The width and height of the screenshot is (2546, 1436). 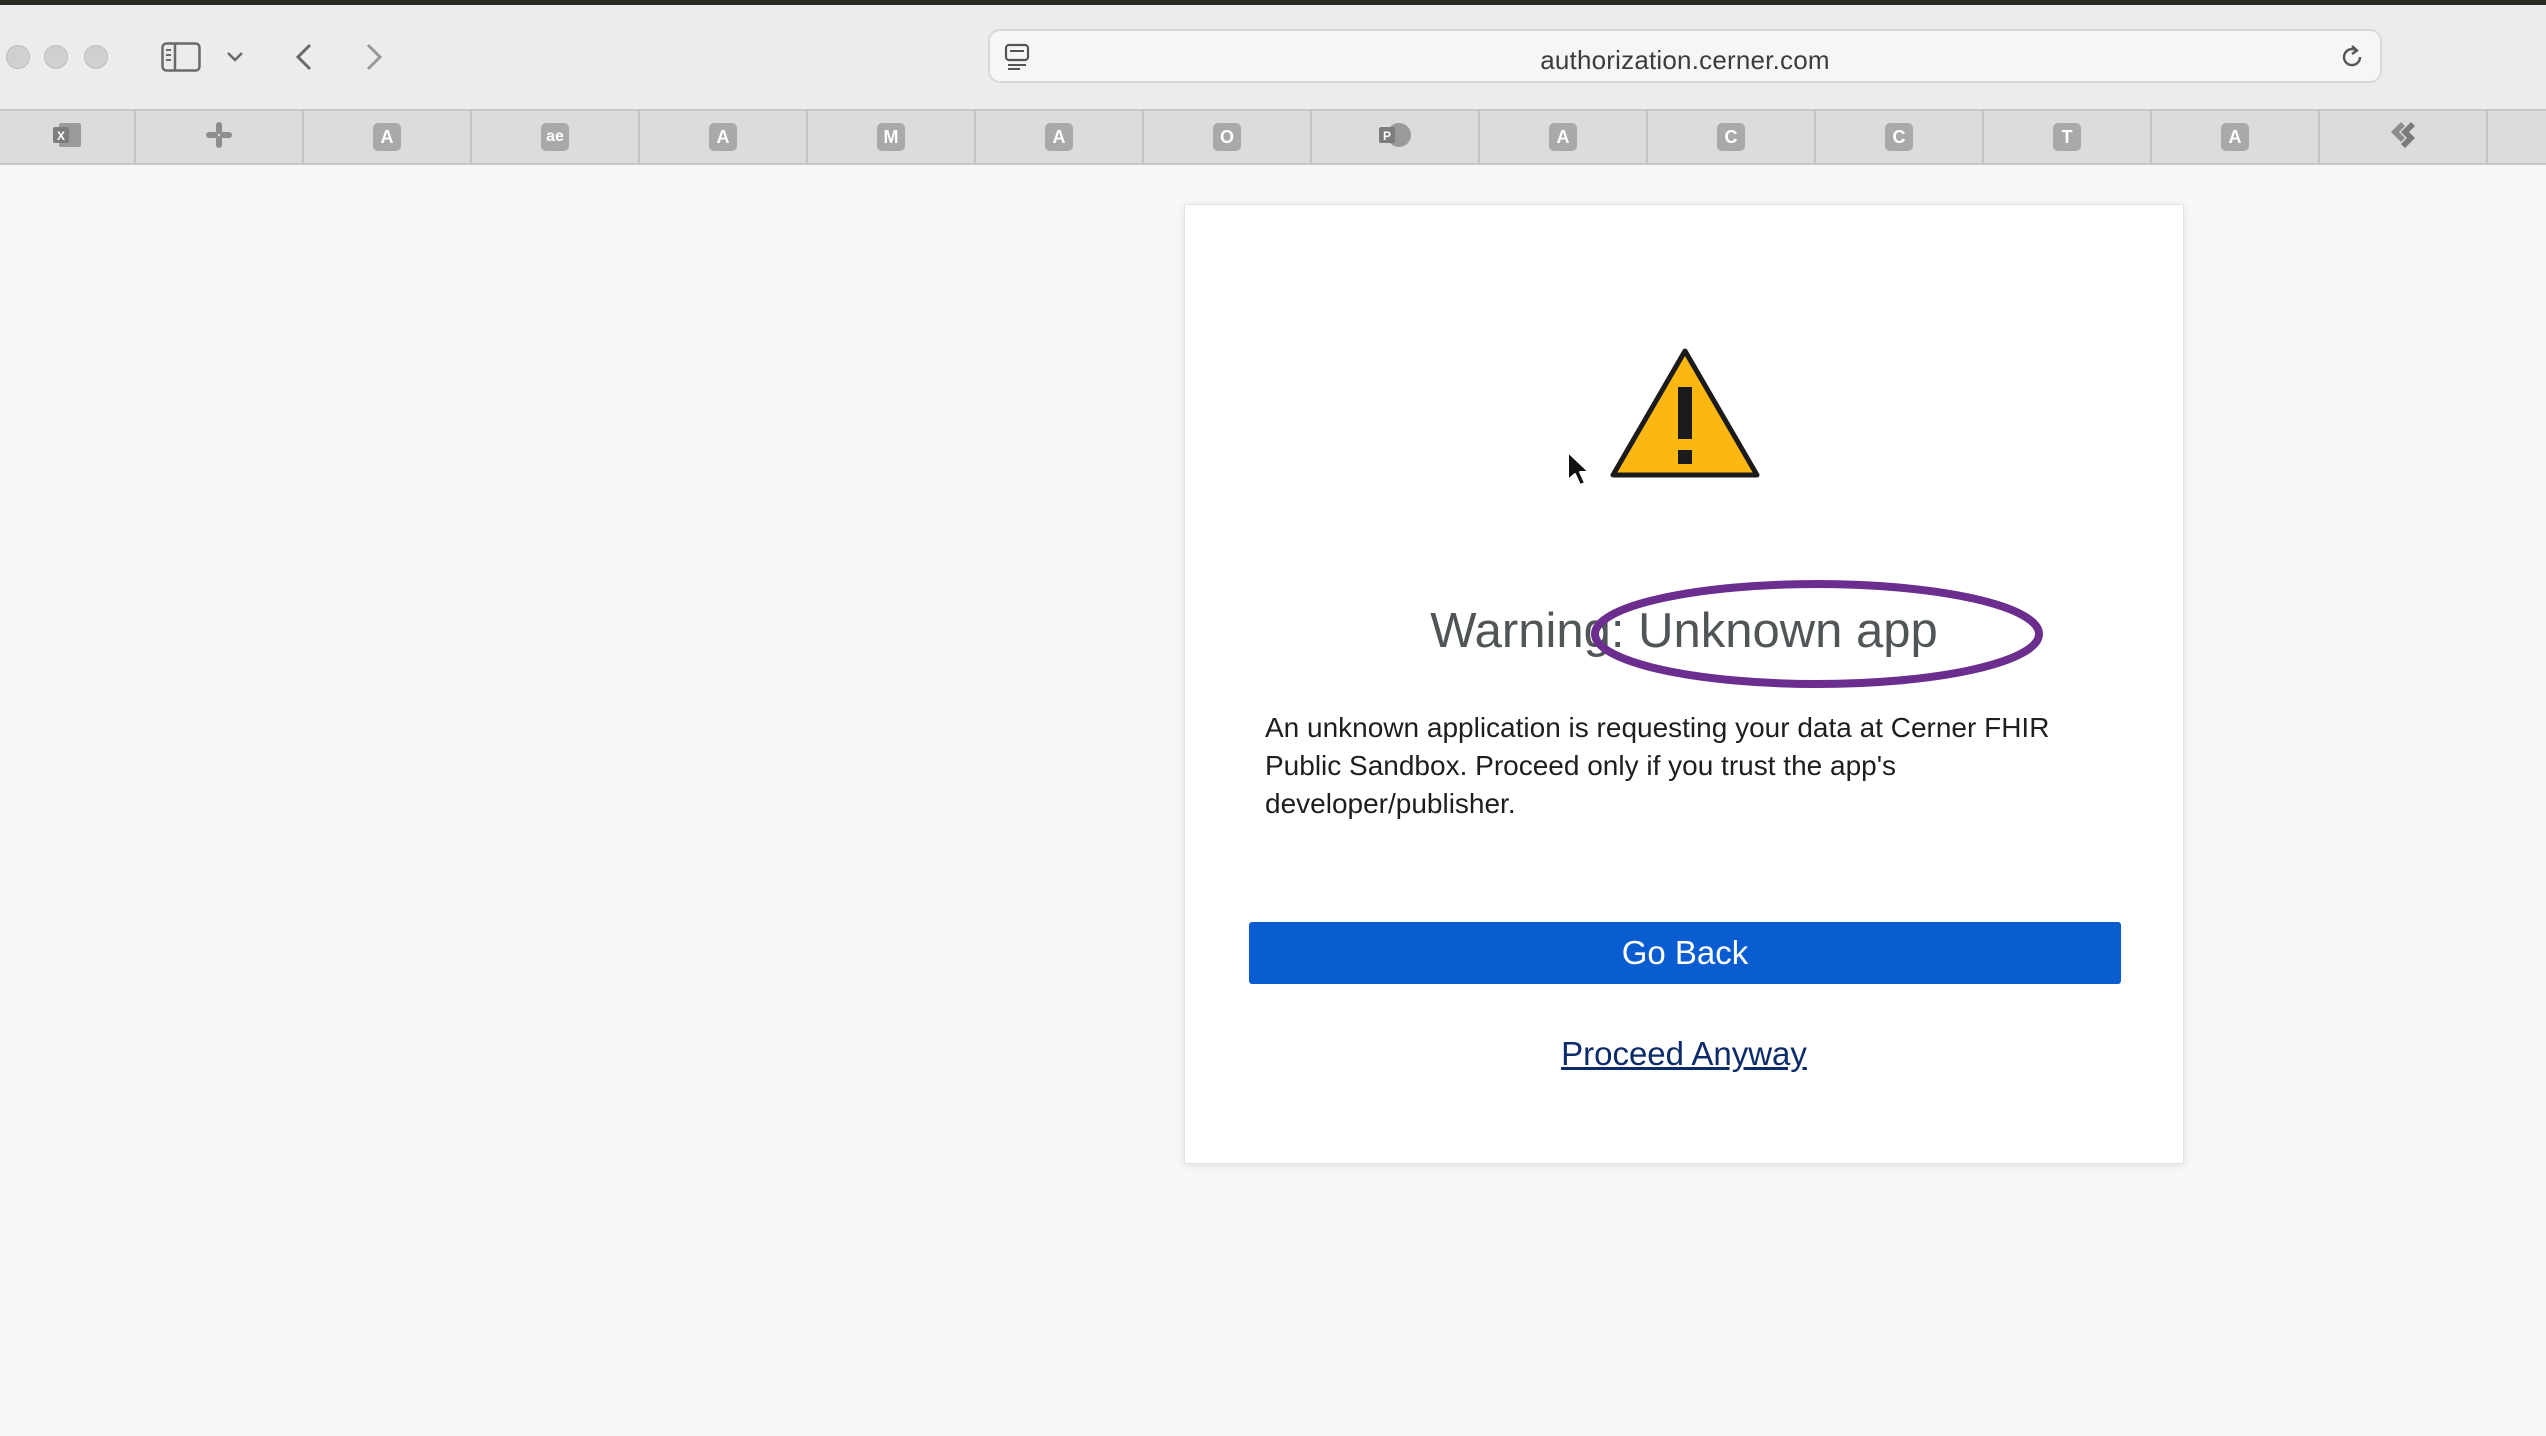 I want to click on tab-6: M, so click(x=892, y=137).